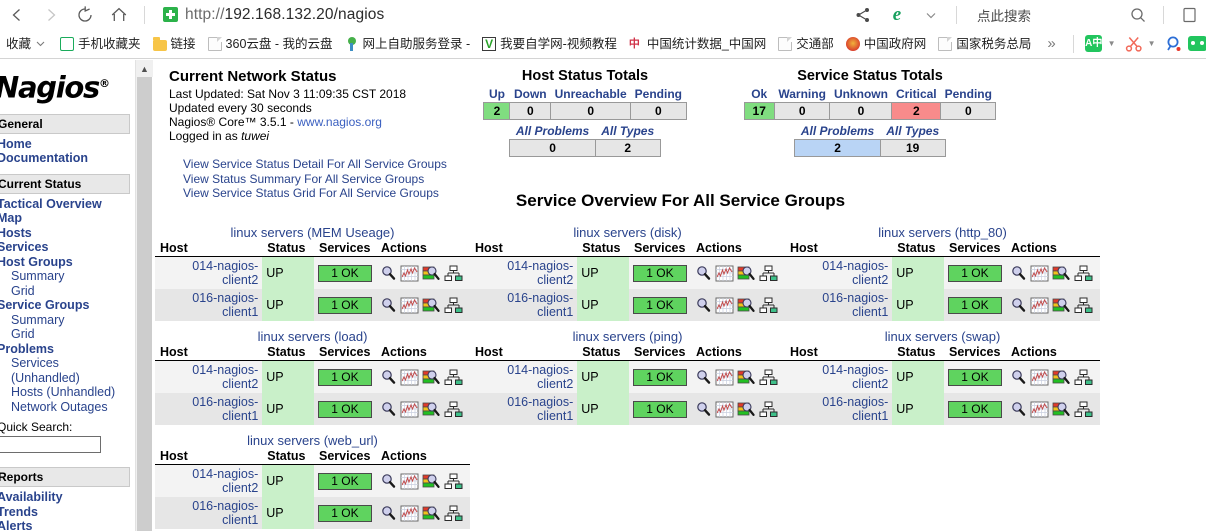  I want to click on sidebar-item-availability: Availability, so click(67, 497).